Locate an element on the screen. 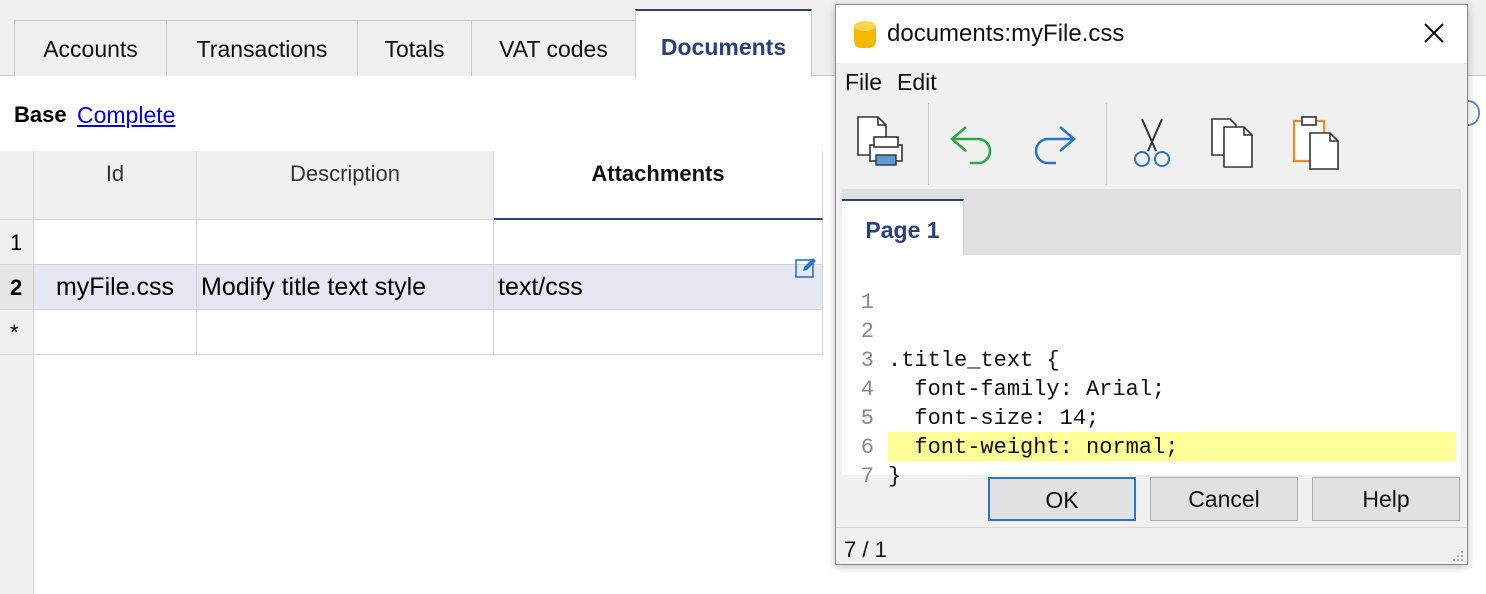 This screenshot has width=1486, height=594. row-number: 2 is located at coordinates (17, 287).